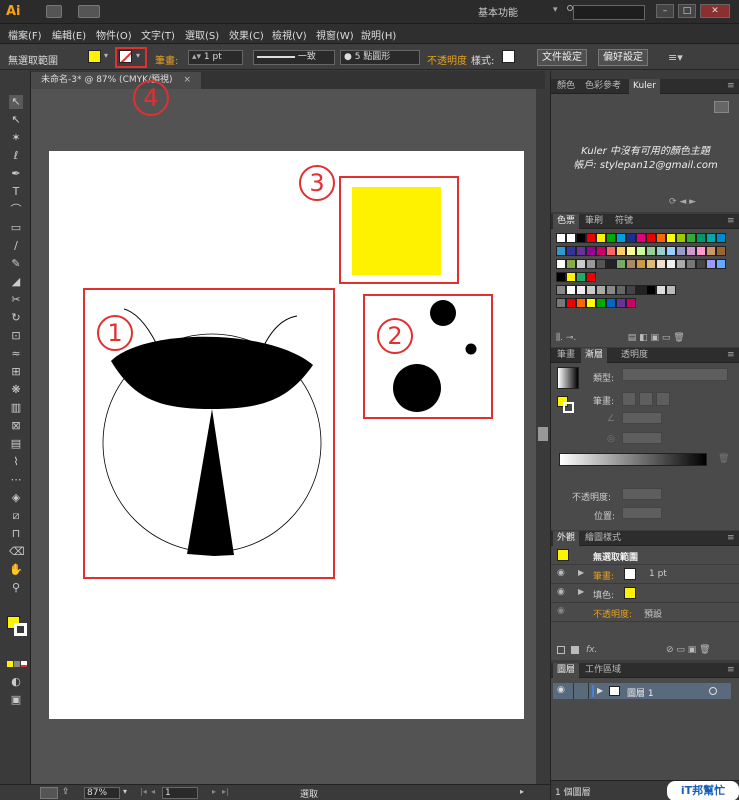  Describe the element at coordinates (687, 11) in the screenshot. I see `restore-button: □` at that location.